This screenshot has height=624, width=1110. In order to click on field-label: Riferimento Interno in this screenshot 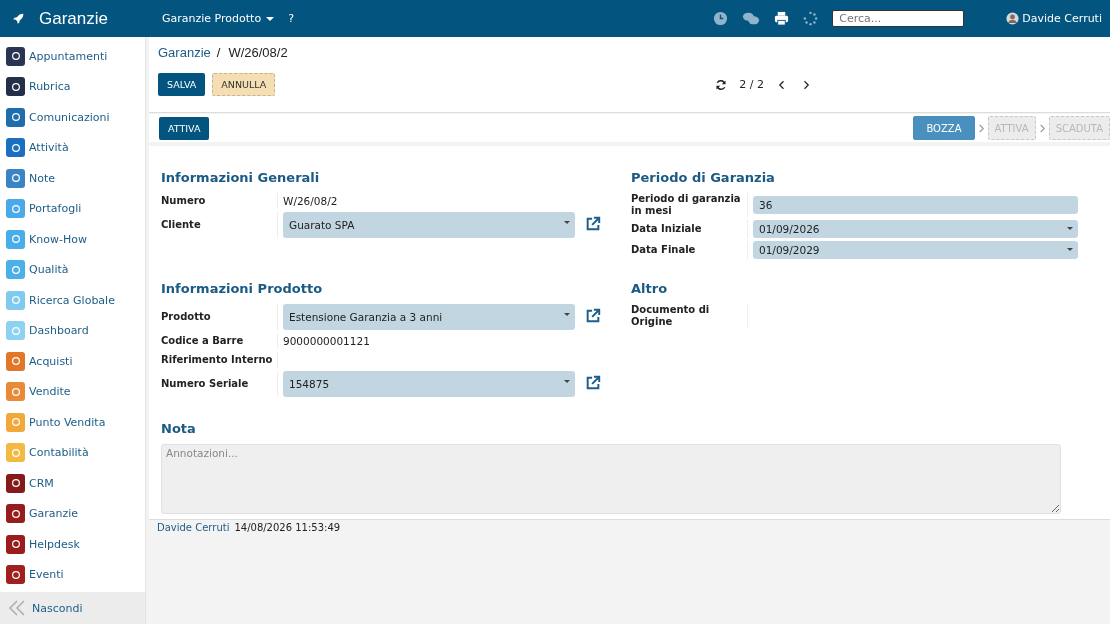, I will do `click(219, 360)`.